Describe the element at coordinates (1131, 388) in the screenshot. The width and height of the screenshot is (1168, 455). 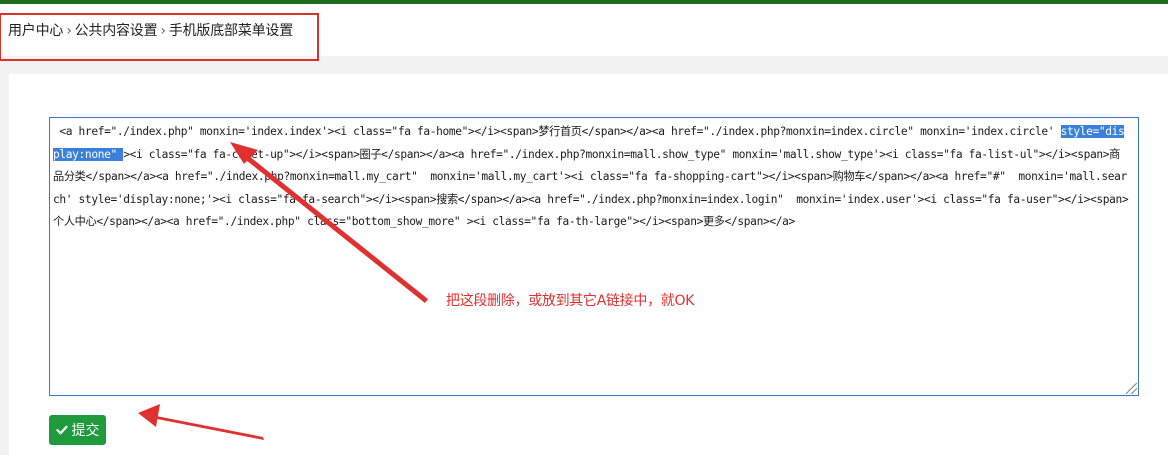
I see `textarea-resize-handle` at that location.